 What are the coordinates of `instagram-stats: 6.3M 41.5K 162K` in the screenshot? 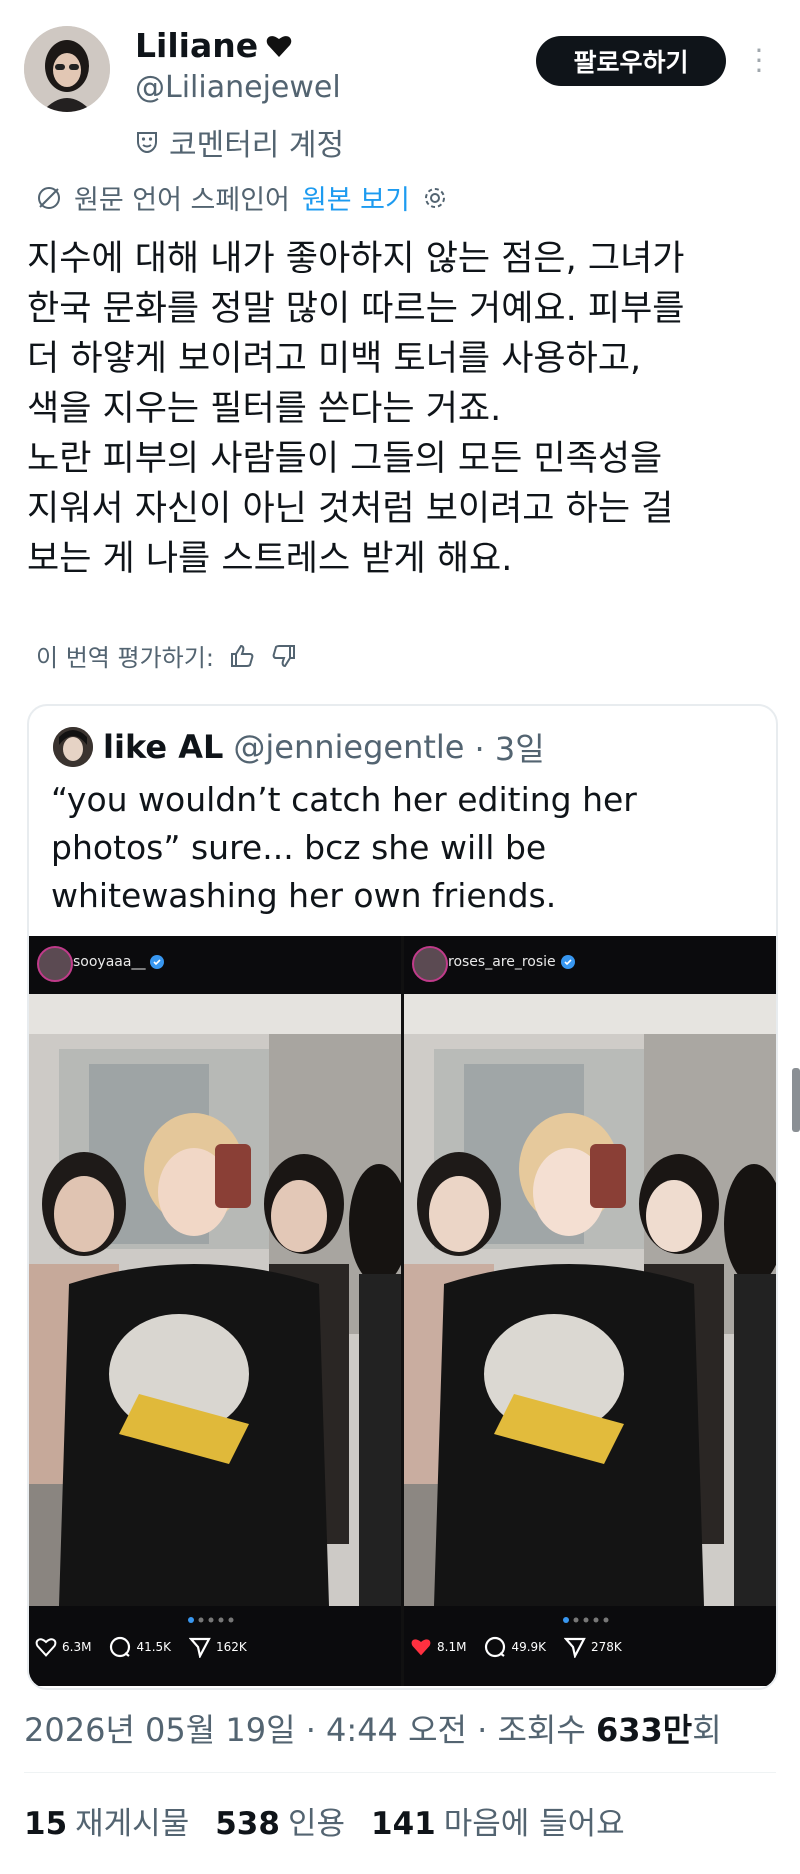 It's located at (141, 1647).